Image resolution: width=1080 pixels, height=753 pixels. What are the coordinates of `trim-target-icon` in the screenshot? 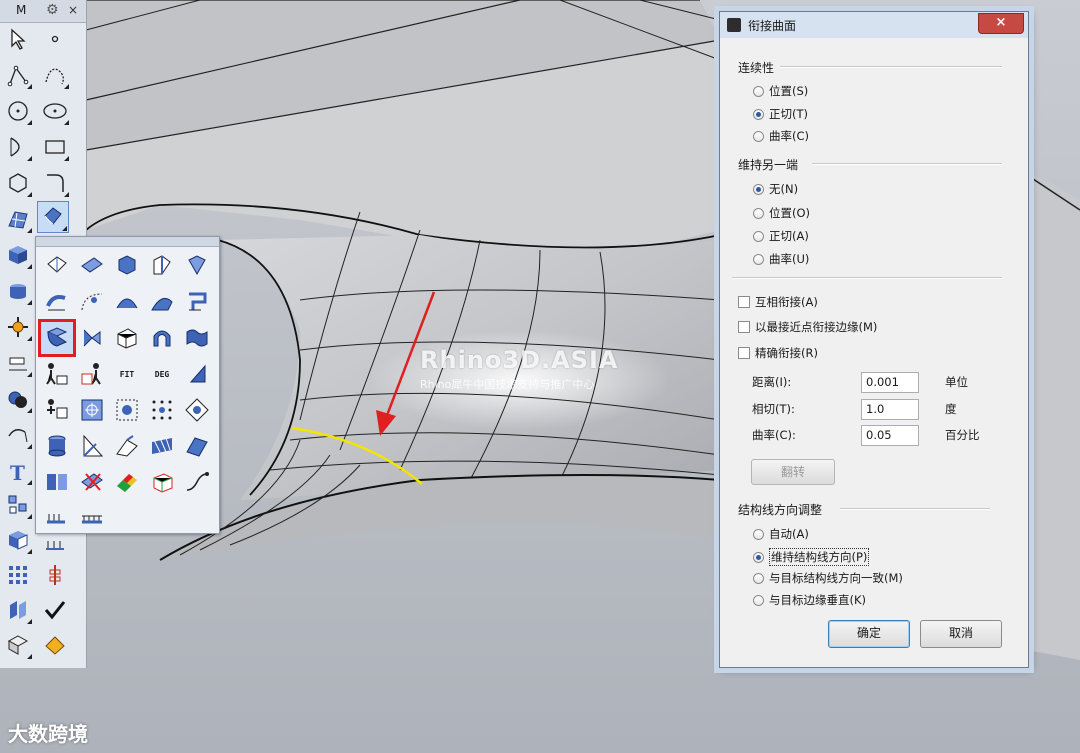 It's located at (92, 410).